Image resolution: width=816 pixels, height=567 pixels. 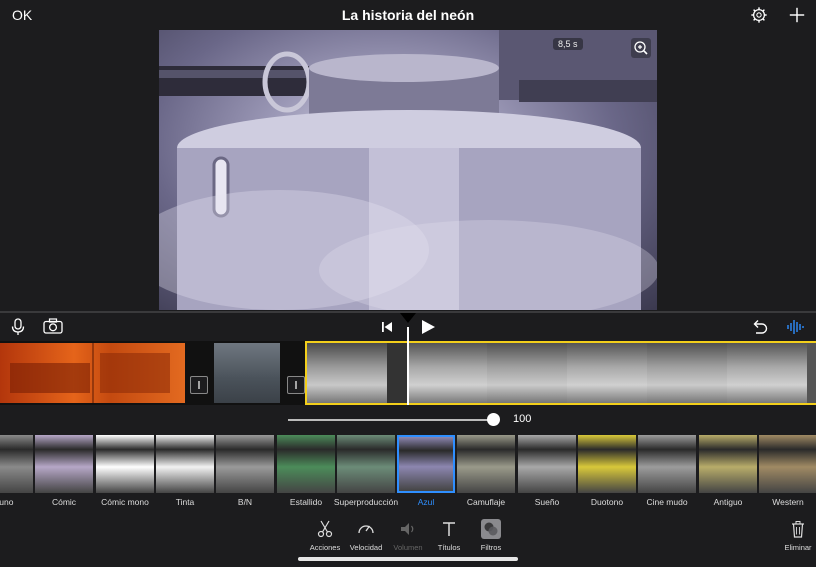 I want to click on filter-item: Cine mudo, so click(x=667, y=472).